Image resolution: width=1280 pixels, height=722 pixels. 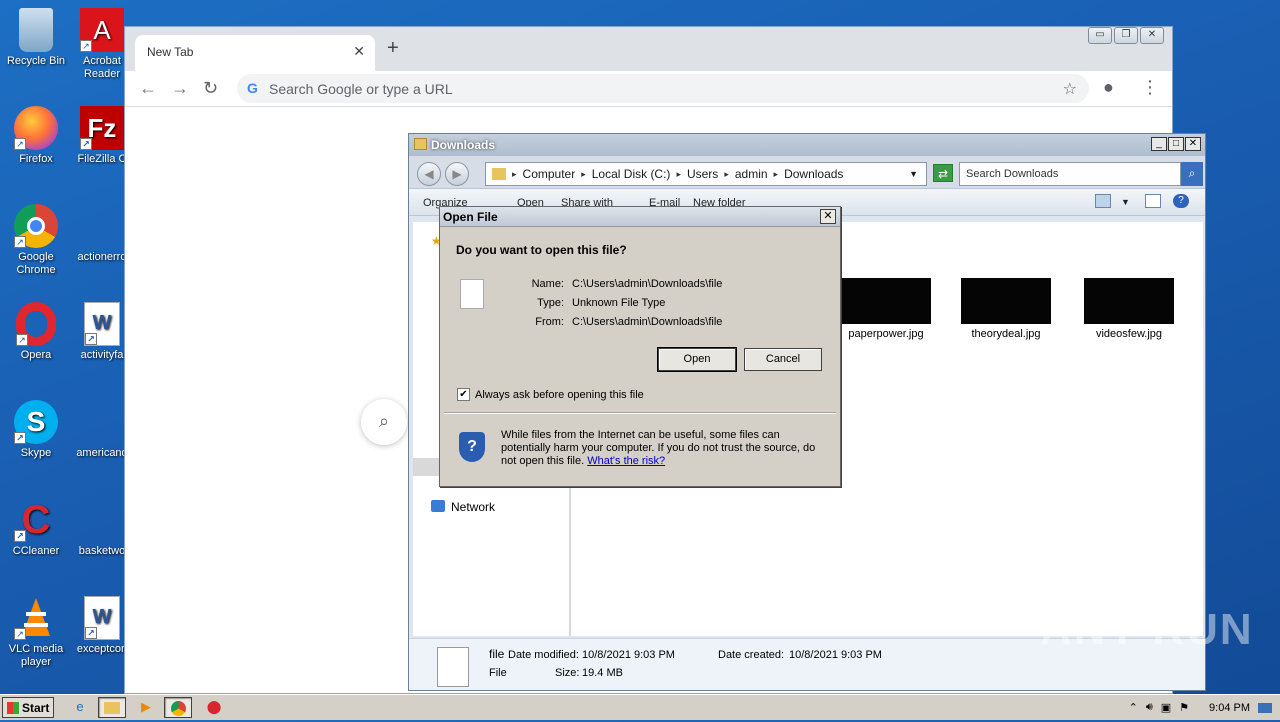 I want to click on file-name-row: Name: C:\Users\admin\Downloads\file, so click(x=618, y=284).